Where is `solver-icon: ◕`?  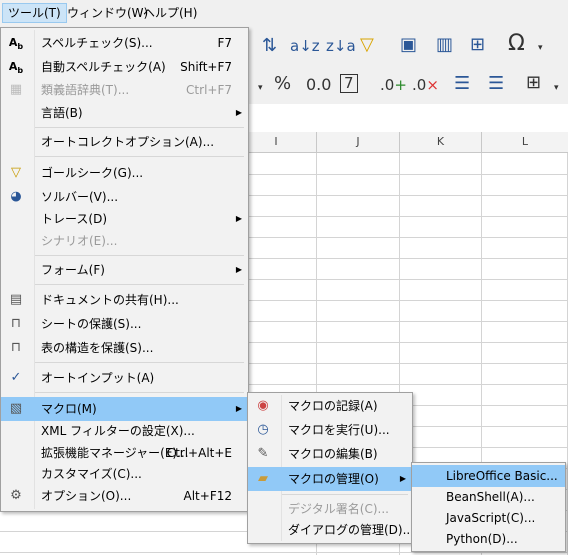 solver-icon: ◕ is located at coordinates (16, 196).